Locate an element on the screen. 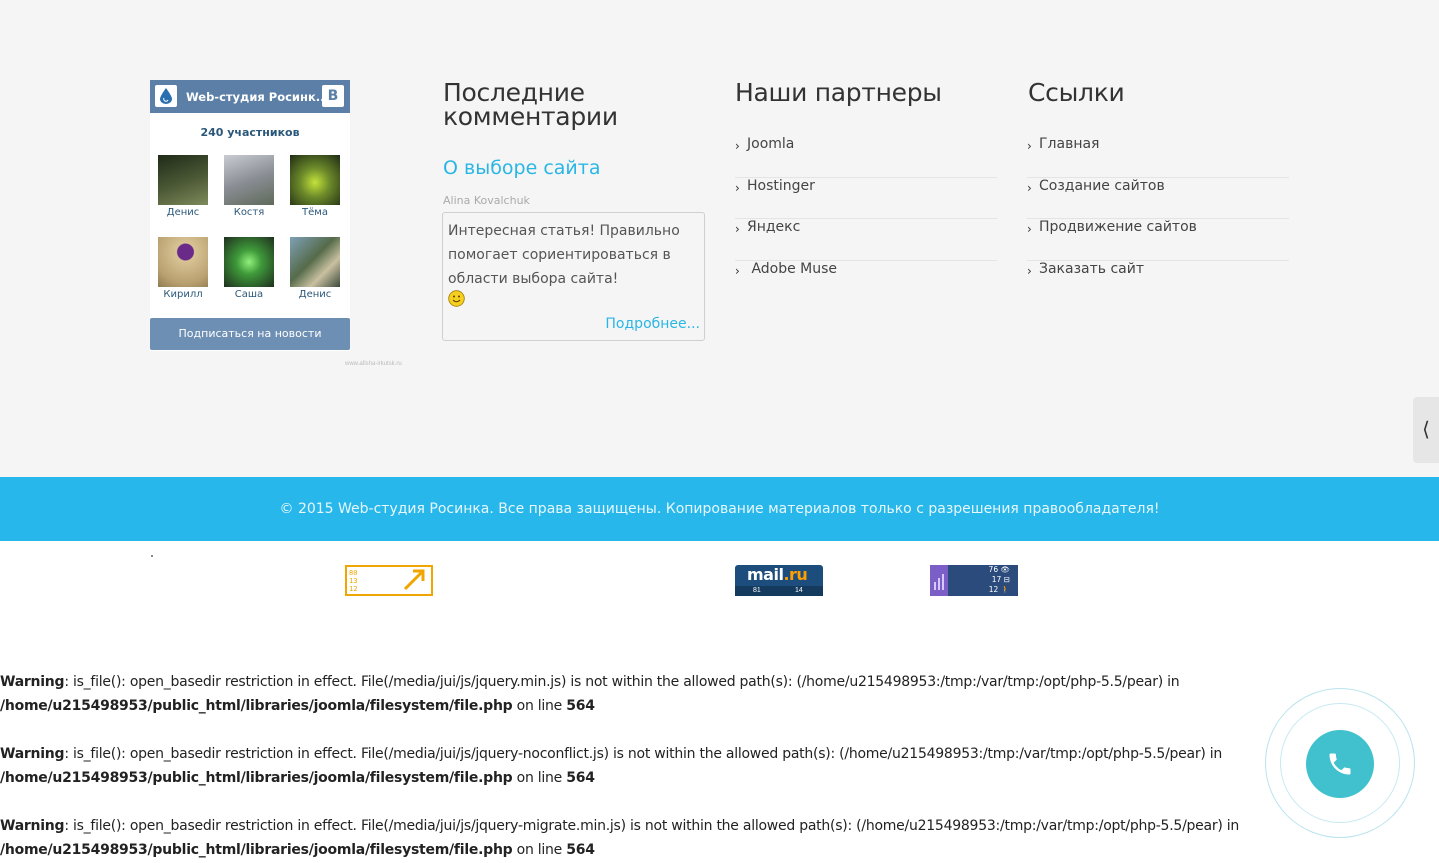 This screenshot has height=863, width=1439. nav-link-label: Главная is located at coordinates (1069, 144).